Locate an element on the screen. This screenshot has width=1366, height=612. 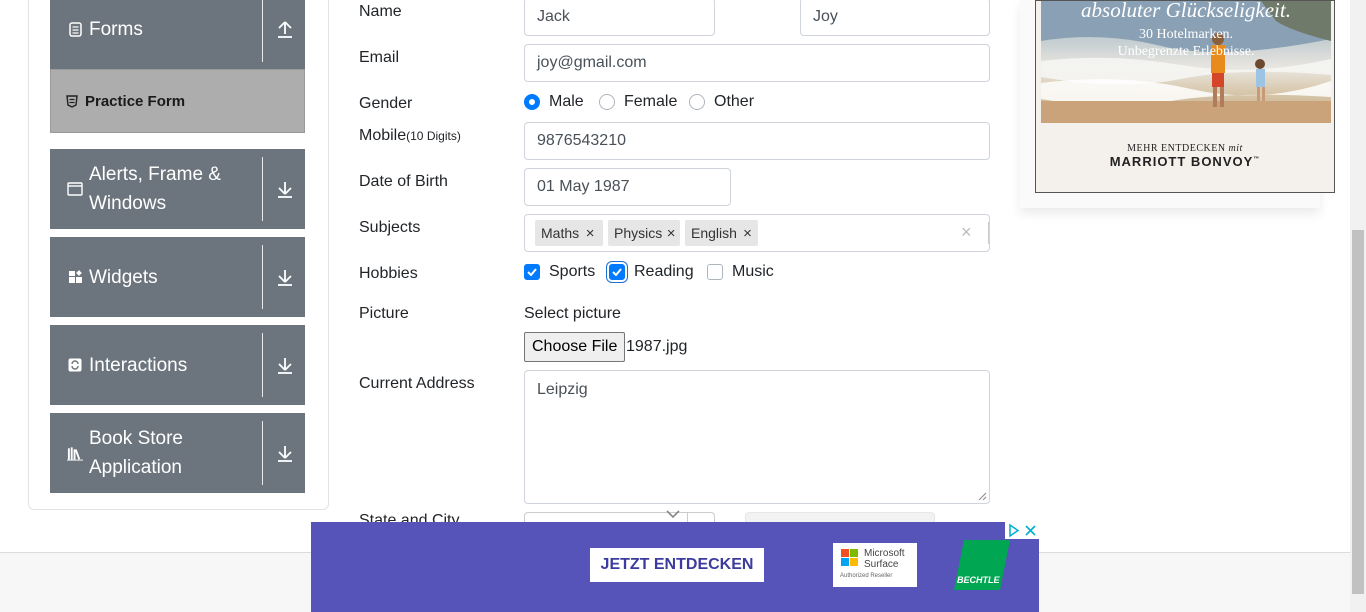
mobile-label-text: Mobile is located at coordinates (383, 135).